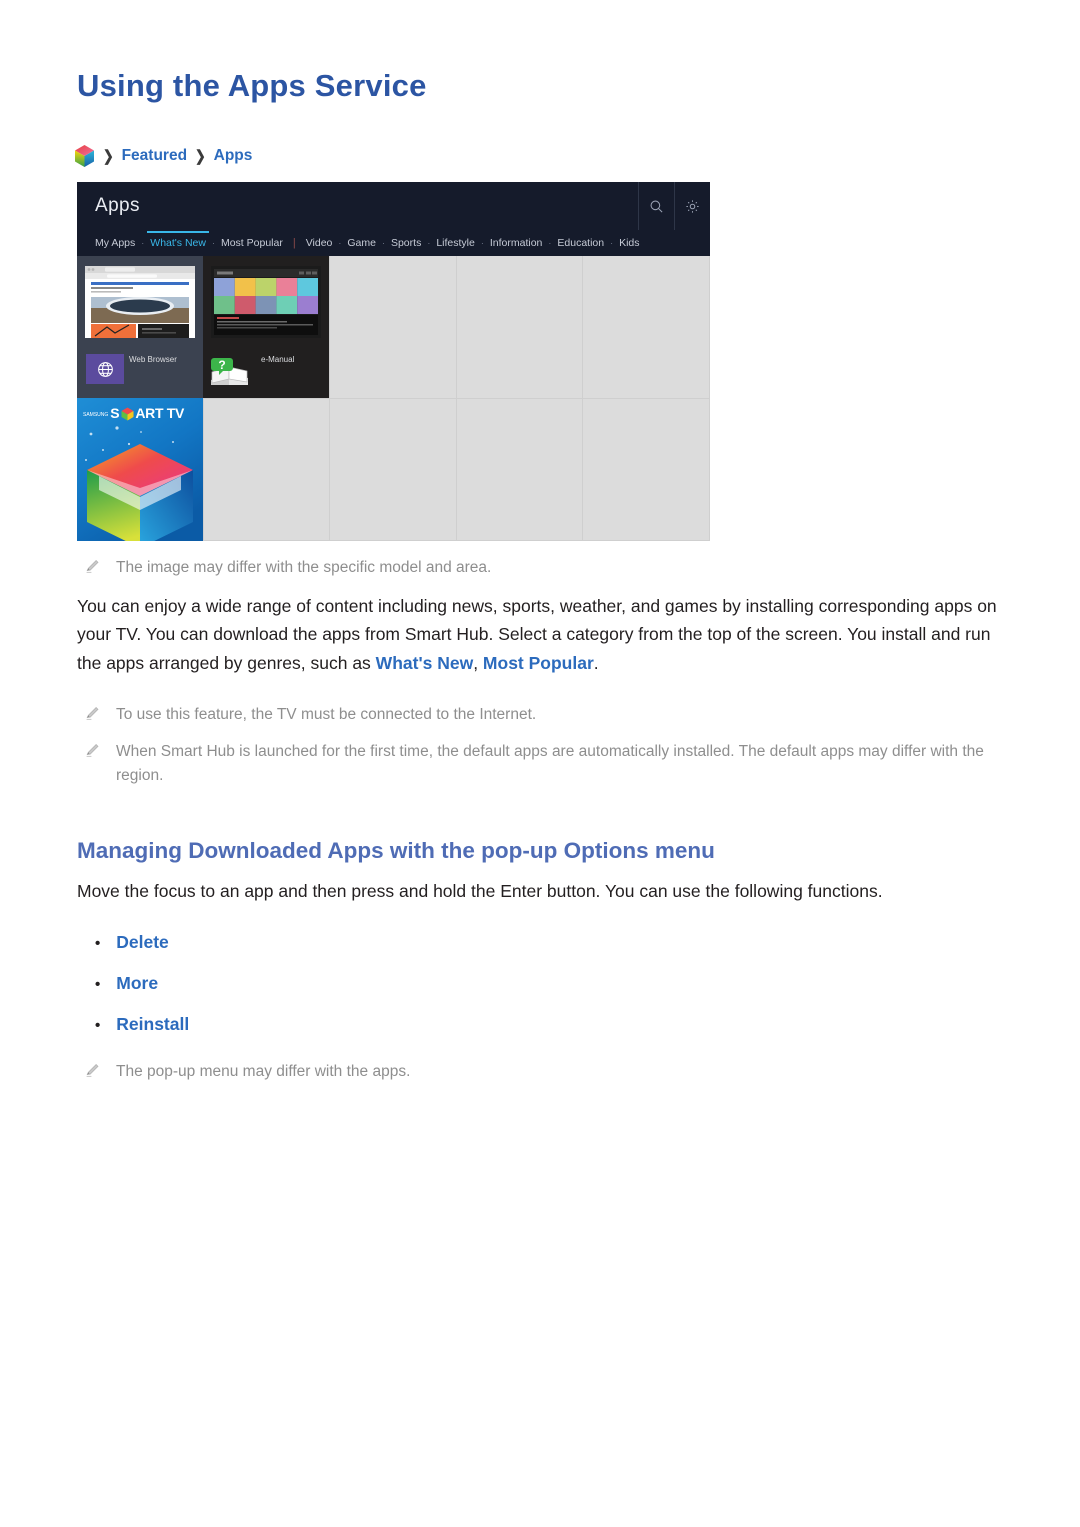 This screenshot has height=1527, width=1080. What do you see at coordinates (108, 156) in the screenshot?
I see `breadcrumb-chevron-icon: ❯` at bounding box center [108, 156].